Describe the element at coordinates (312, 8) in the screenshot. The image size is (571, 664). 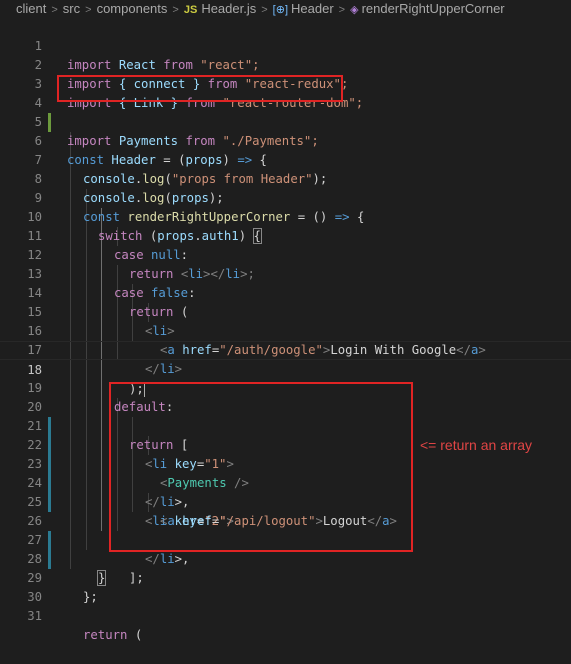
I see `breadcrumb-item-header: Header` at that location.